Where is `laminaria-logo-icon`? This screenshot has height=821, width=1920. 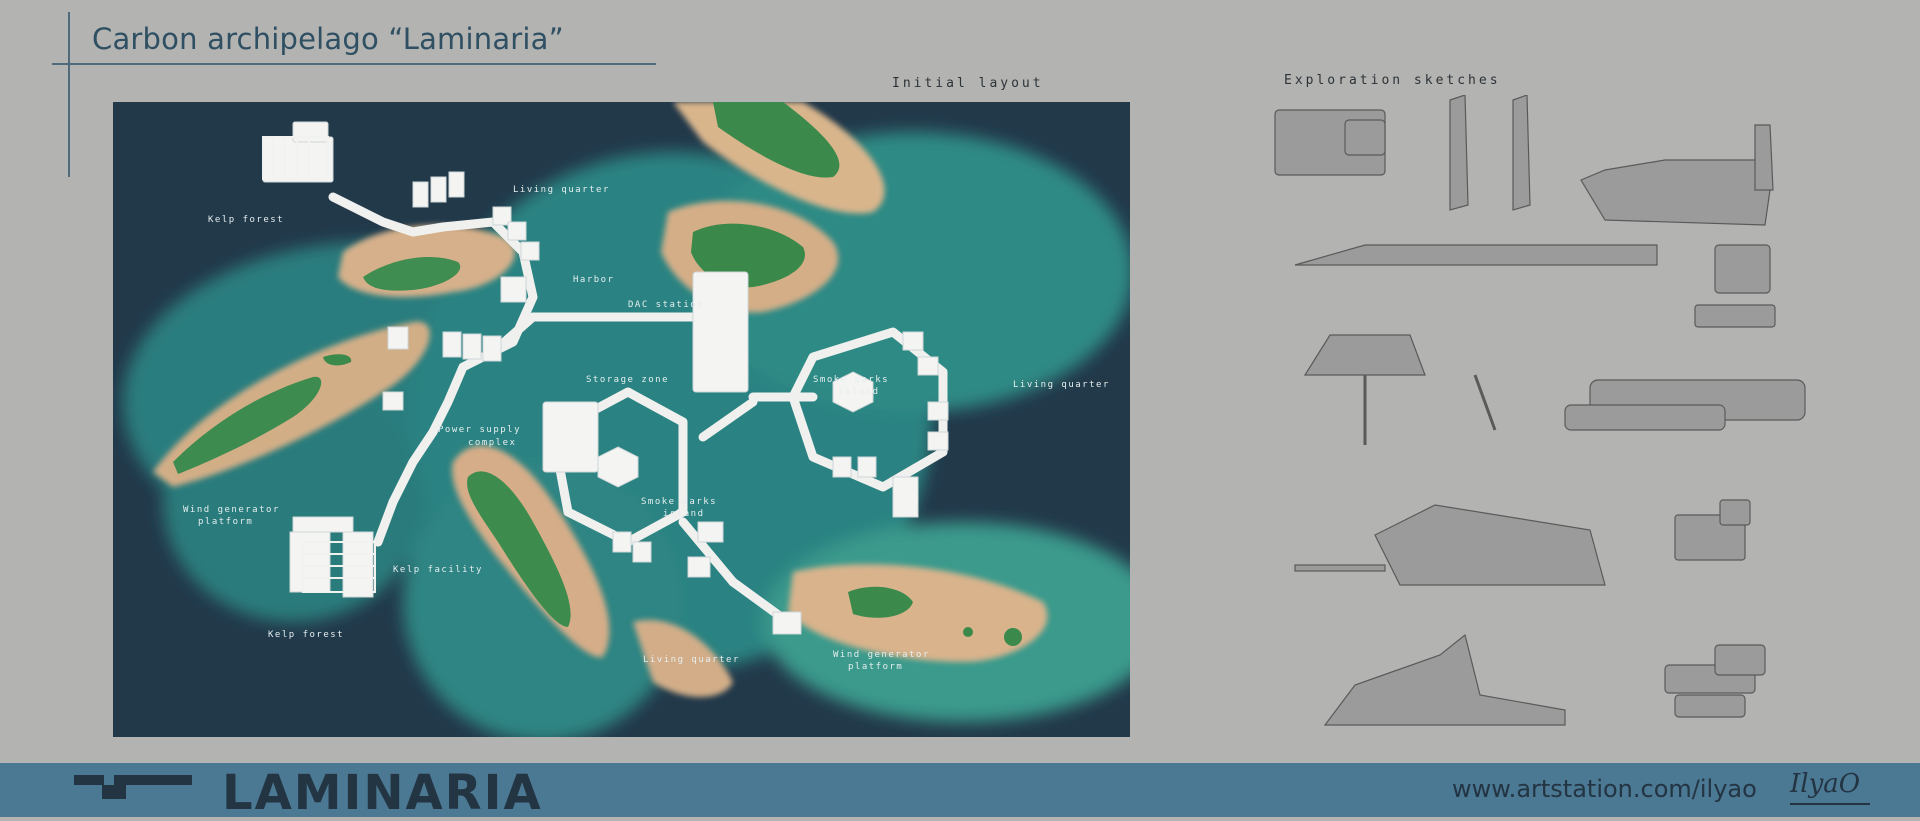 laminaria-logo-icon is located at coordinates (133, 787).